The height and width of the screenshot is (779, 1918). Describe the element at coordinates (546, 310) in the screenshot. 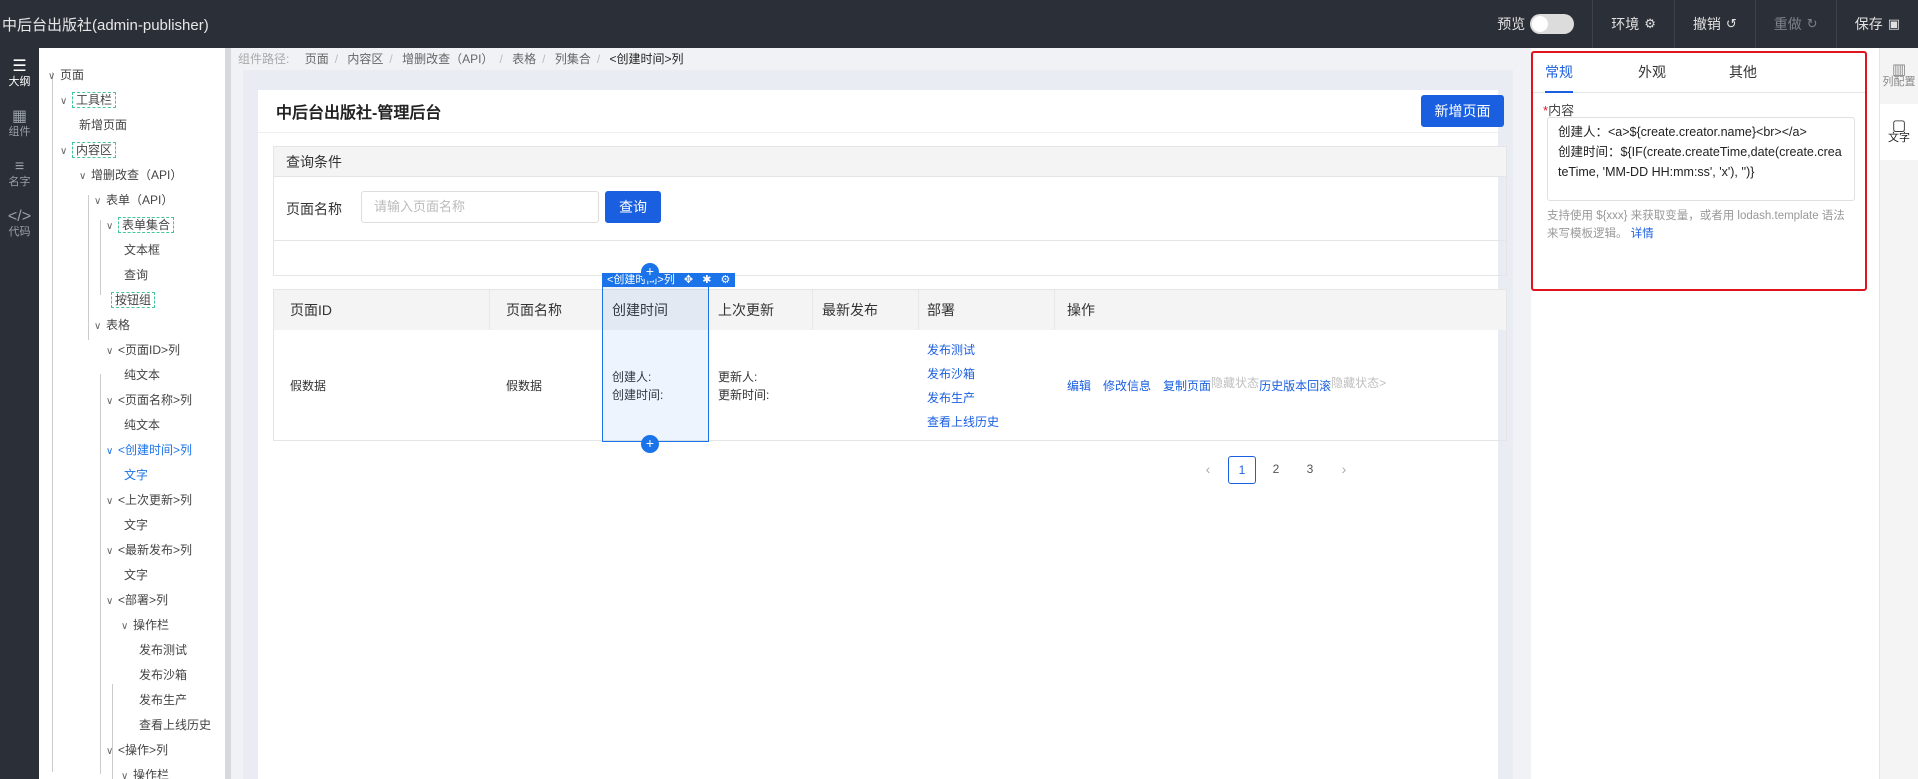

I see `column-header: 页面名称` at that location.